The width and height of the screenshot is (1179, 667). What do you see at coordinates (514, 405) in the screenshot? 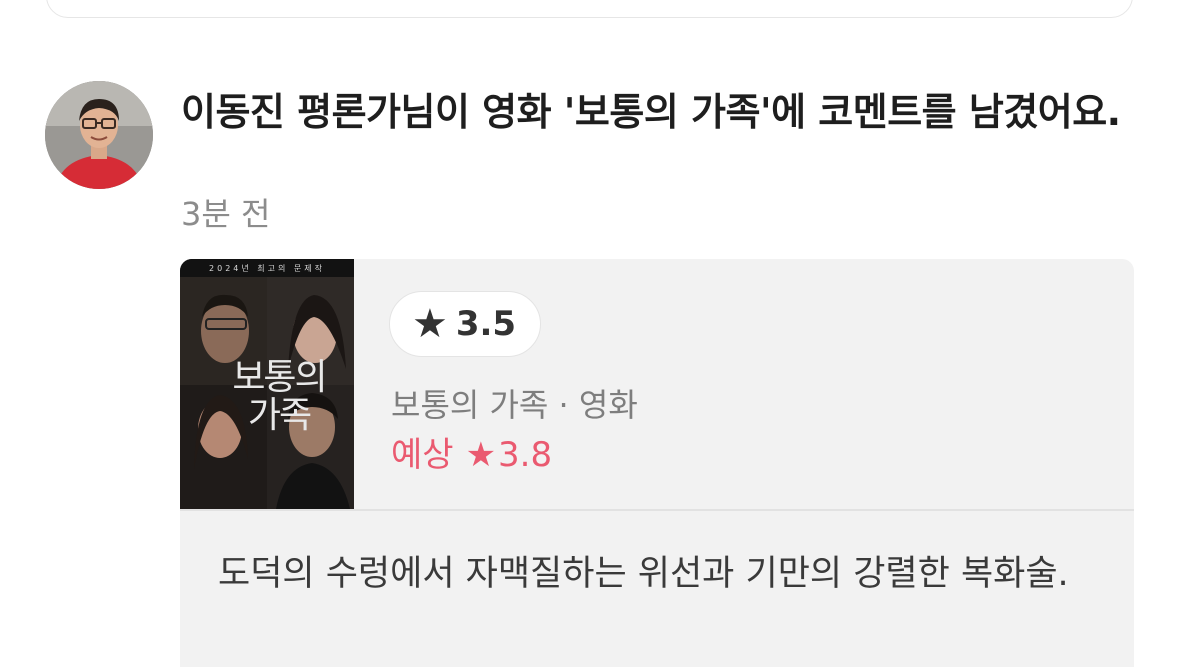
I see `movie-meta: 보통의 가족 · 영화` at bounding box center [514, 405].